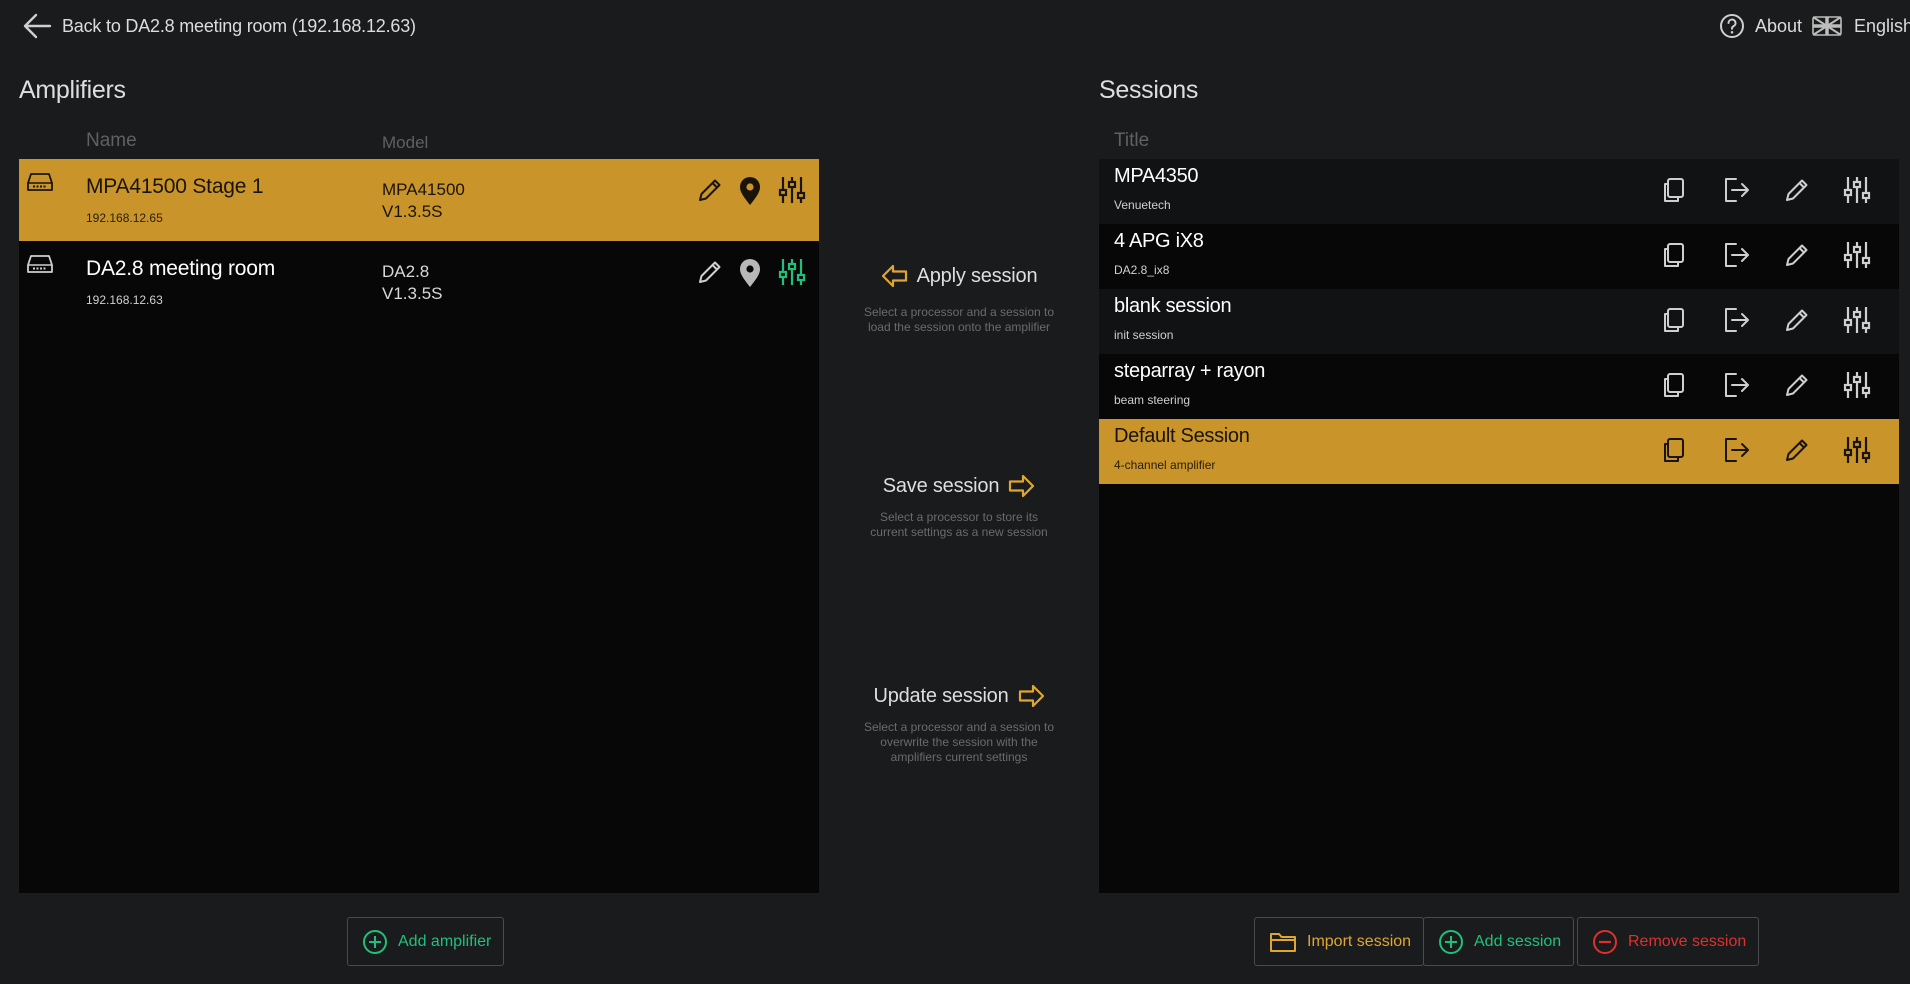 The image size is (1910, 984). What do you see at coordinates (1499, 451) in the screenshot?
I see `session-row: Default Session 4-channel amplifier` at bounding box center [1499, 451].